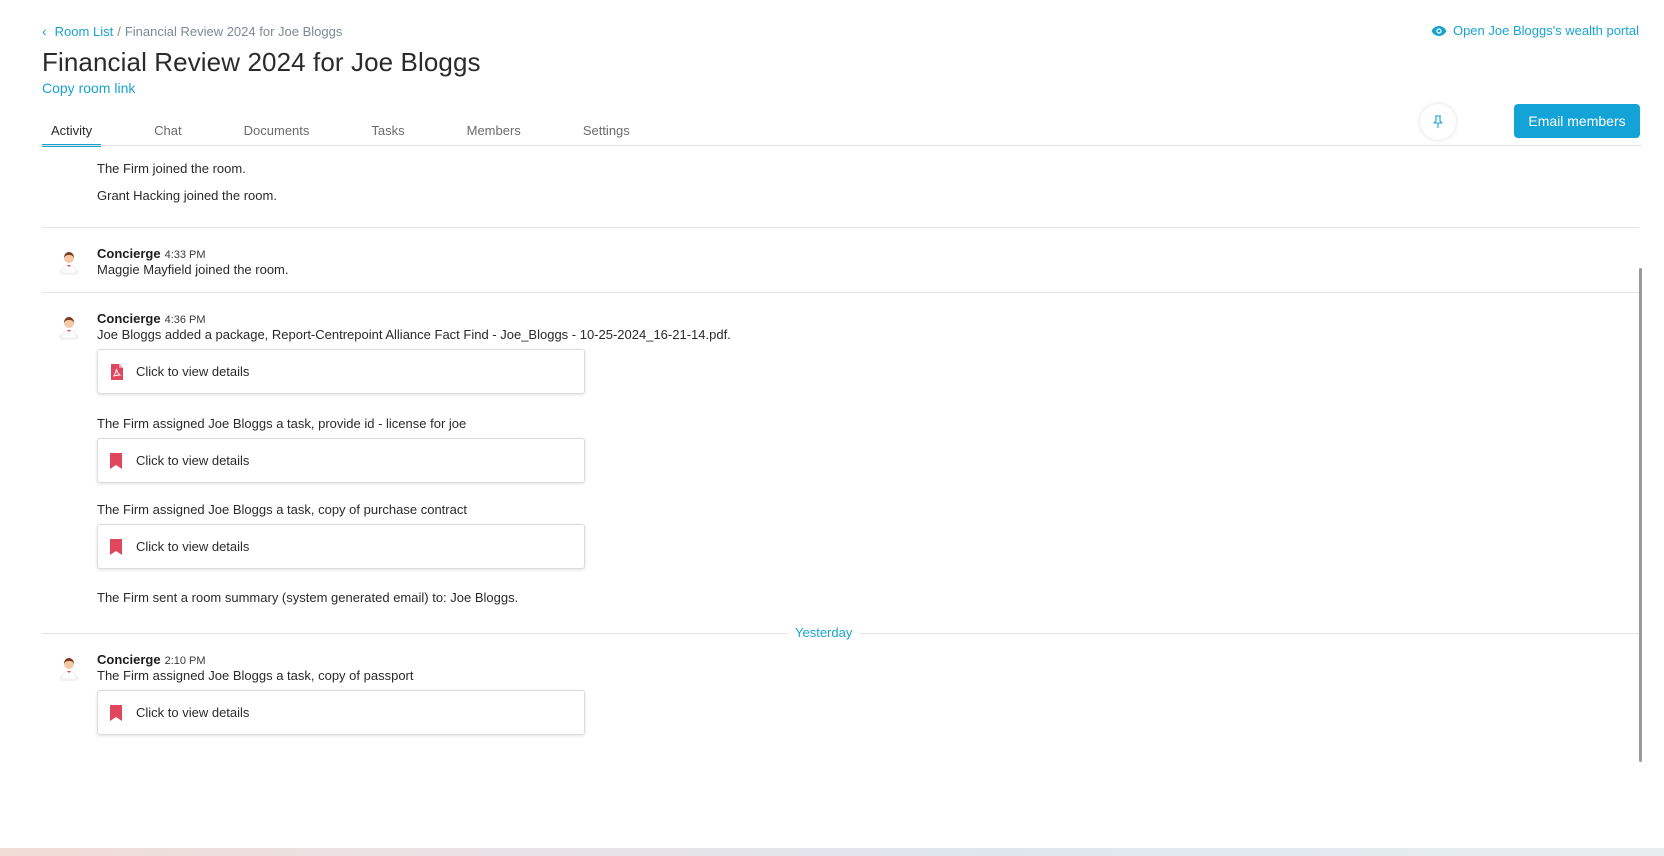  What do you see at coordinates (494, 131) in the screenshot?
I see `tab-members: Members` at bounding box center [494, 131].